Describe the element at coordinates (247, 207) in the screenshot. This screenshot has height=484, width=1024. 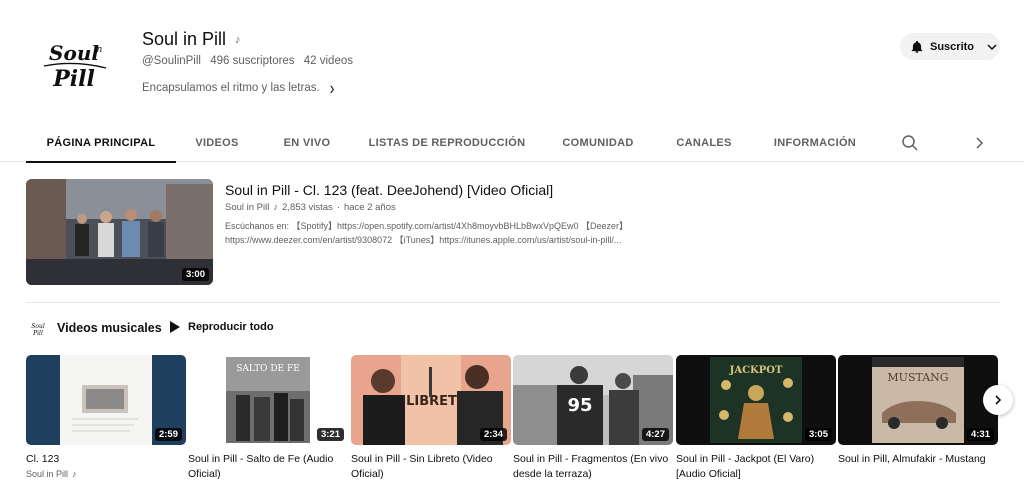
I see `featured-video-channel: Soul in Pill` at that location.